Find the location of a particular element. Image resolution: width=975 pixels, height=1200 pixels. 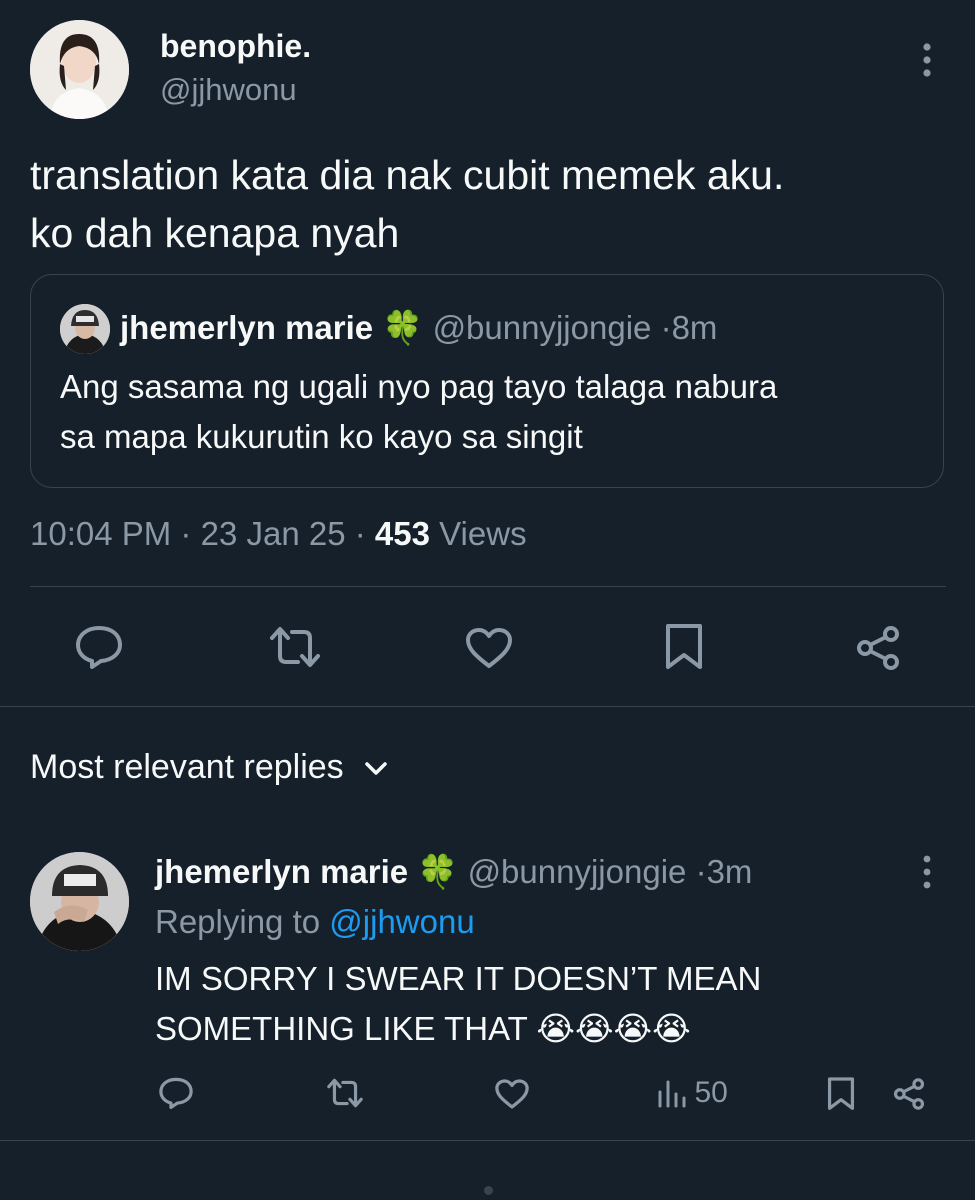

share-icon is located at coordinates (878, 648).